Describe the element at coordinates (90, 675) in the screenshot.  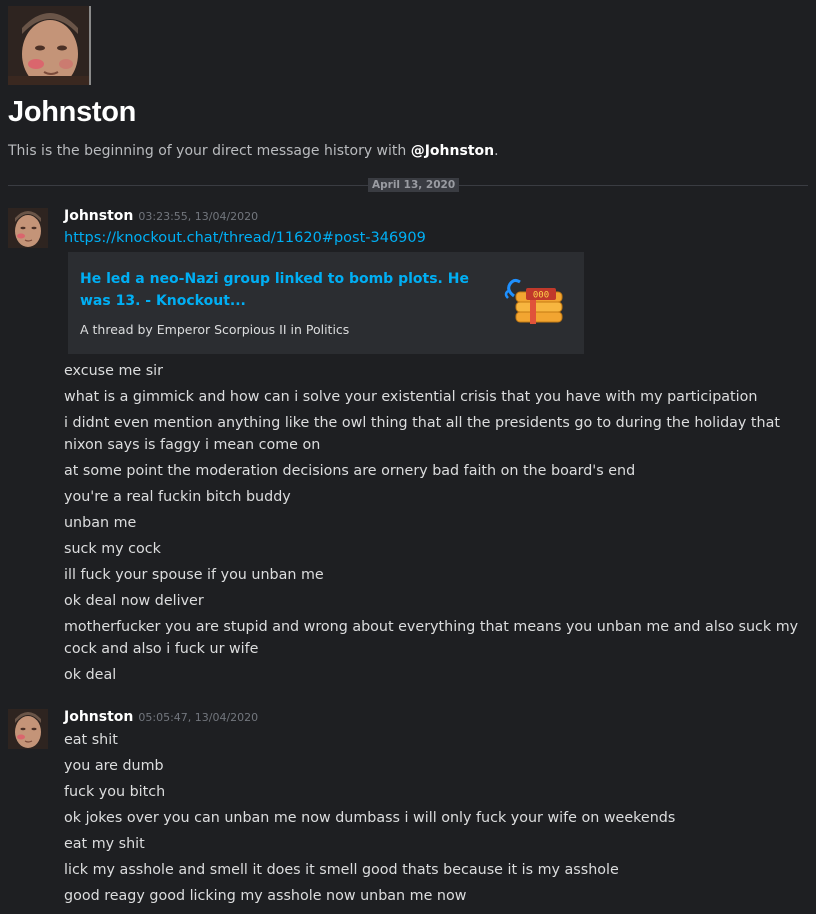
I see `message-line: ok deal` at that location.